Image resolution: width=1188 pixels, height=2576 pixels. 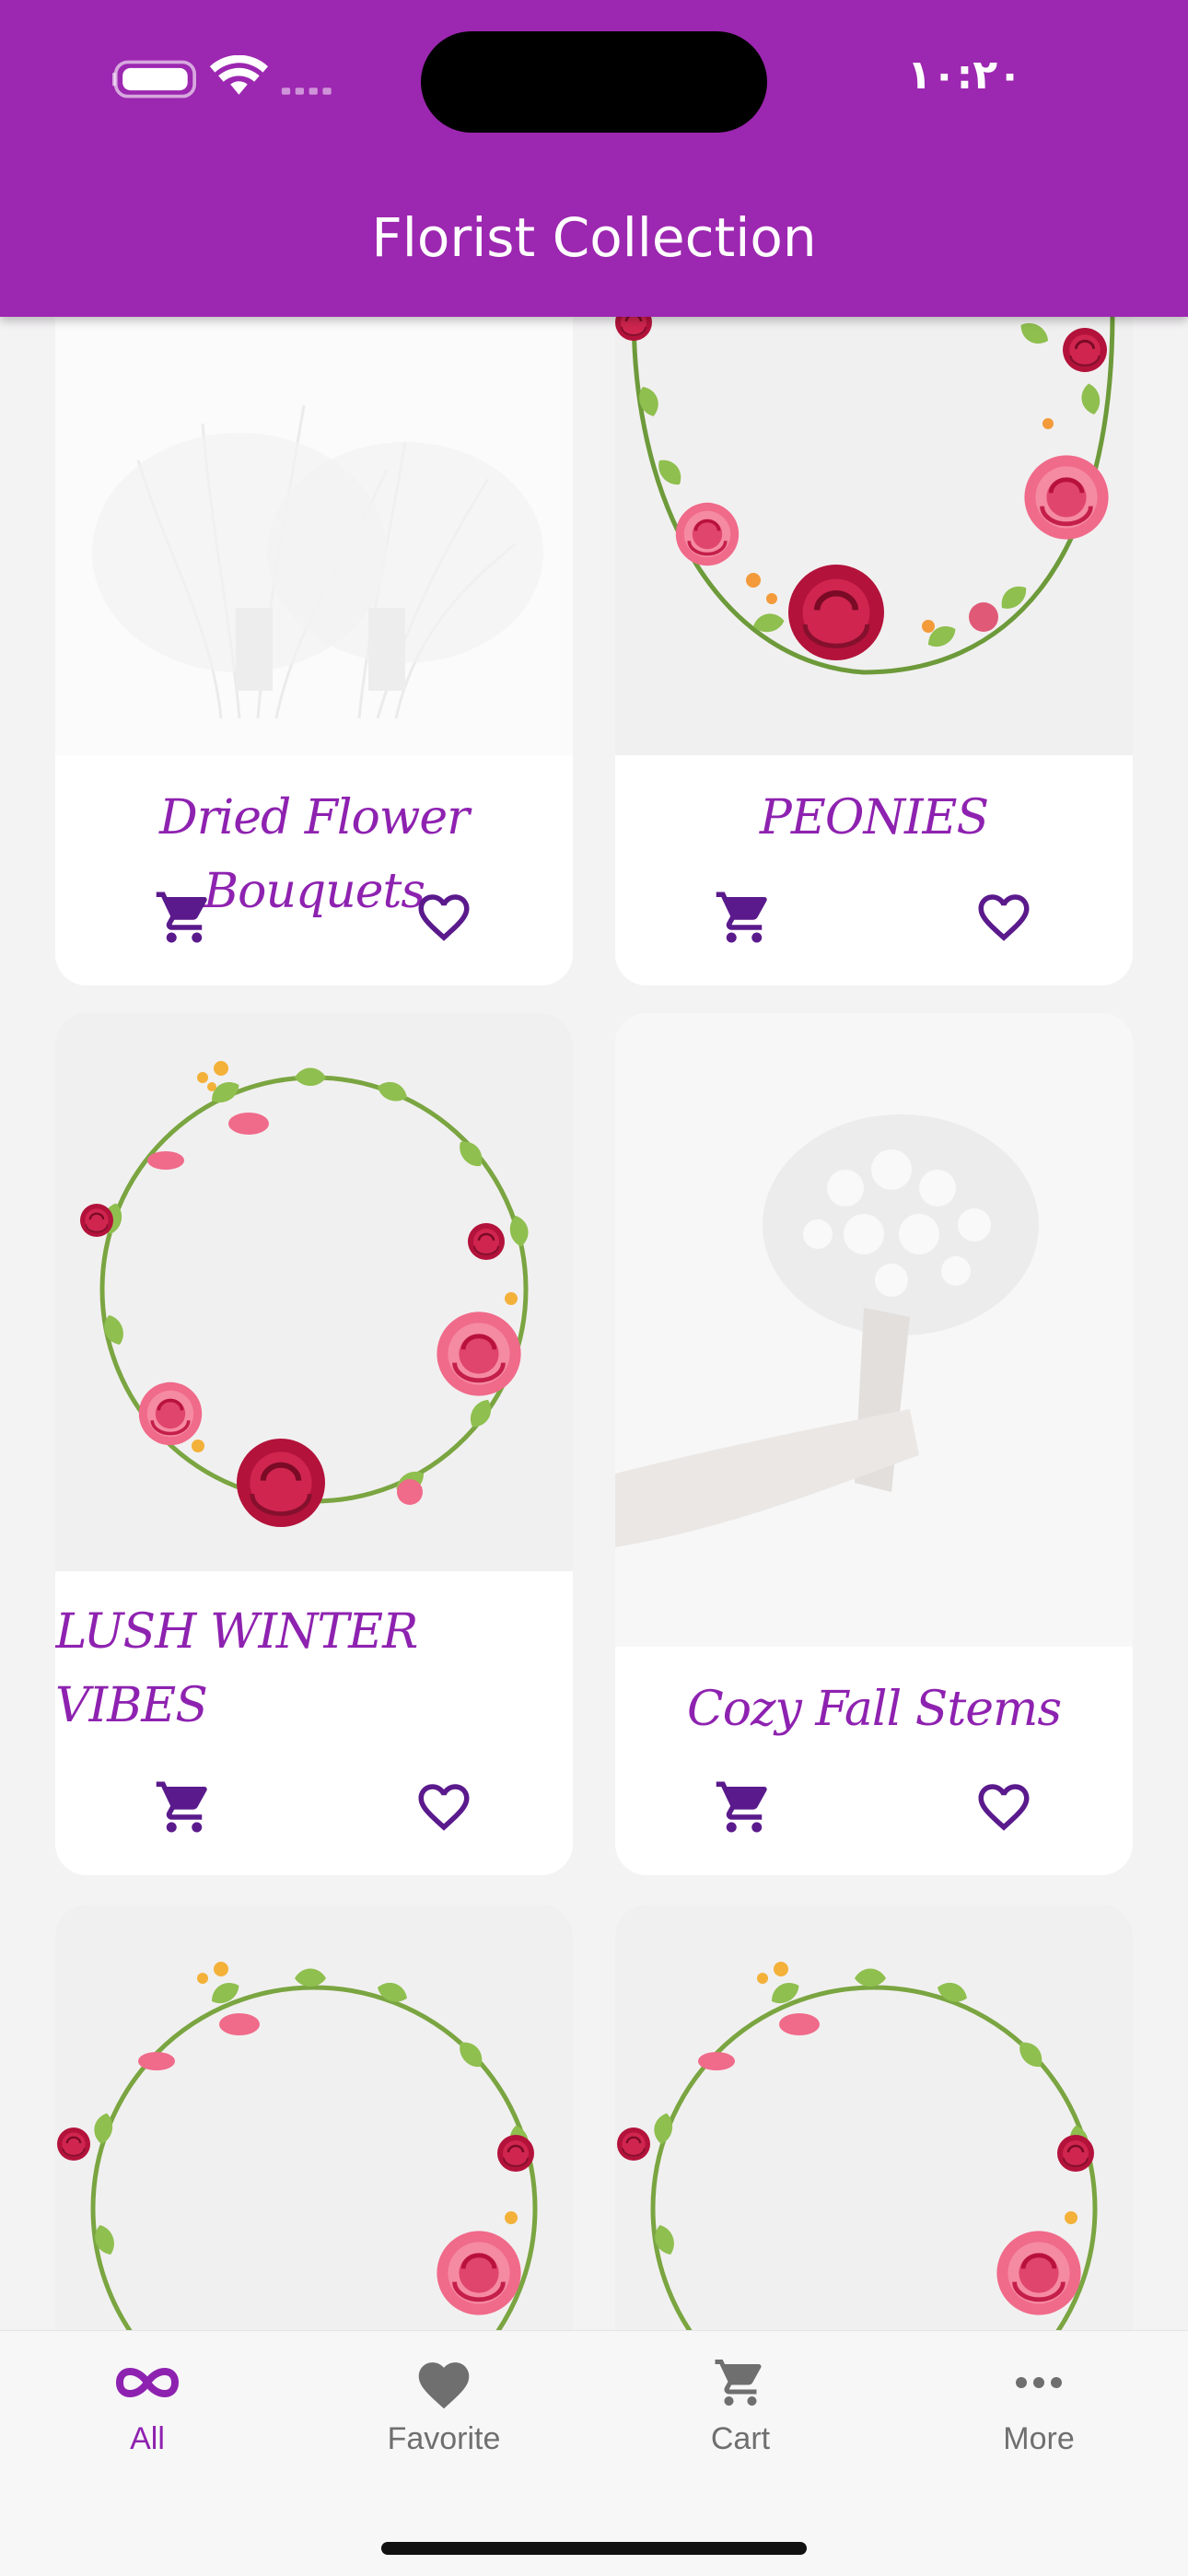 I want to click on heart-filled-icon, so click(x=444, y=2385).